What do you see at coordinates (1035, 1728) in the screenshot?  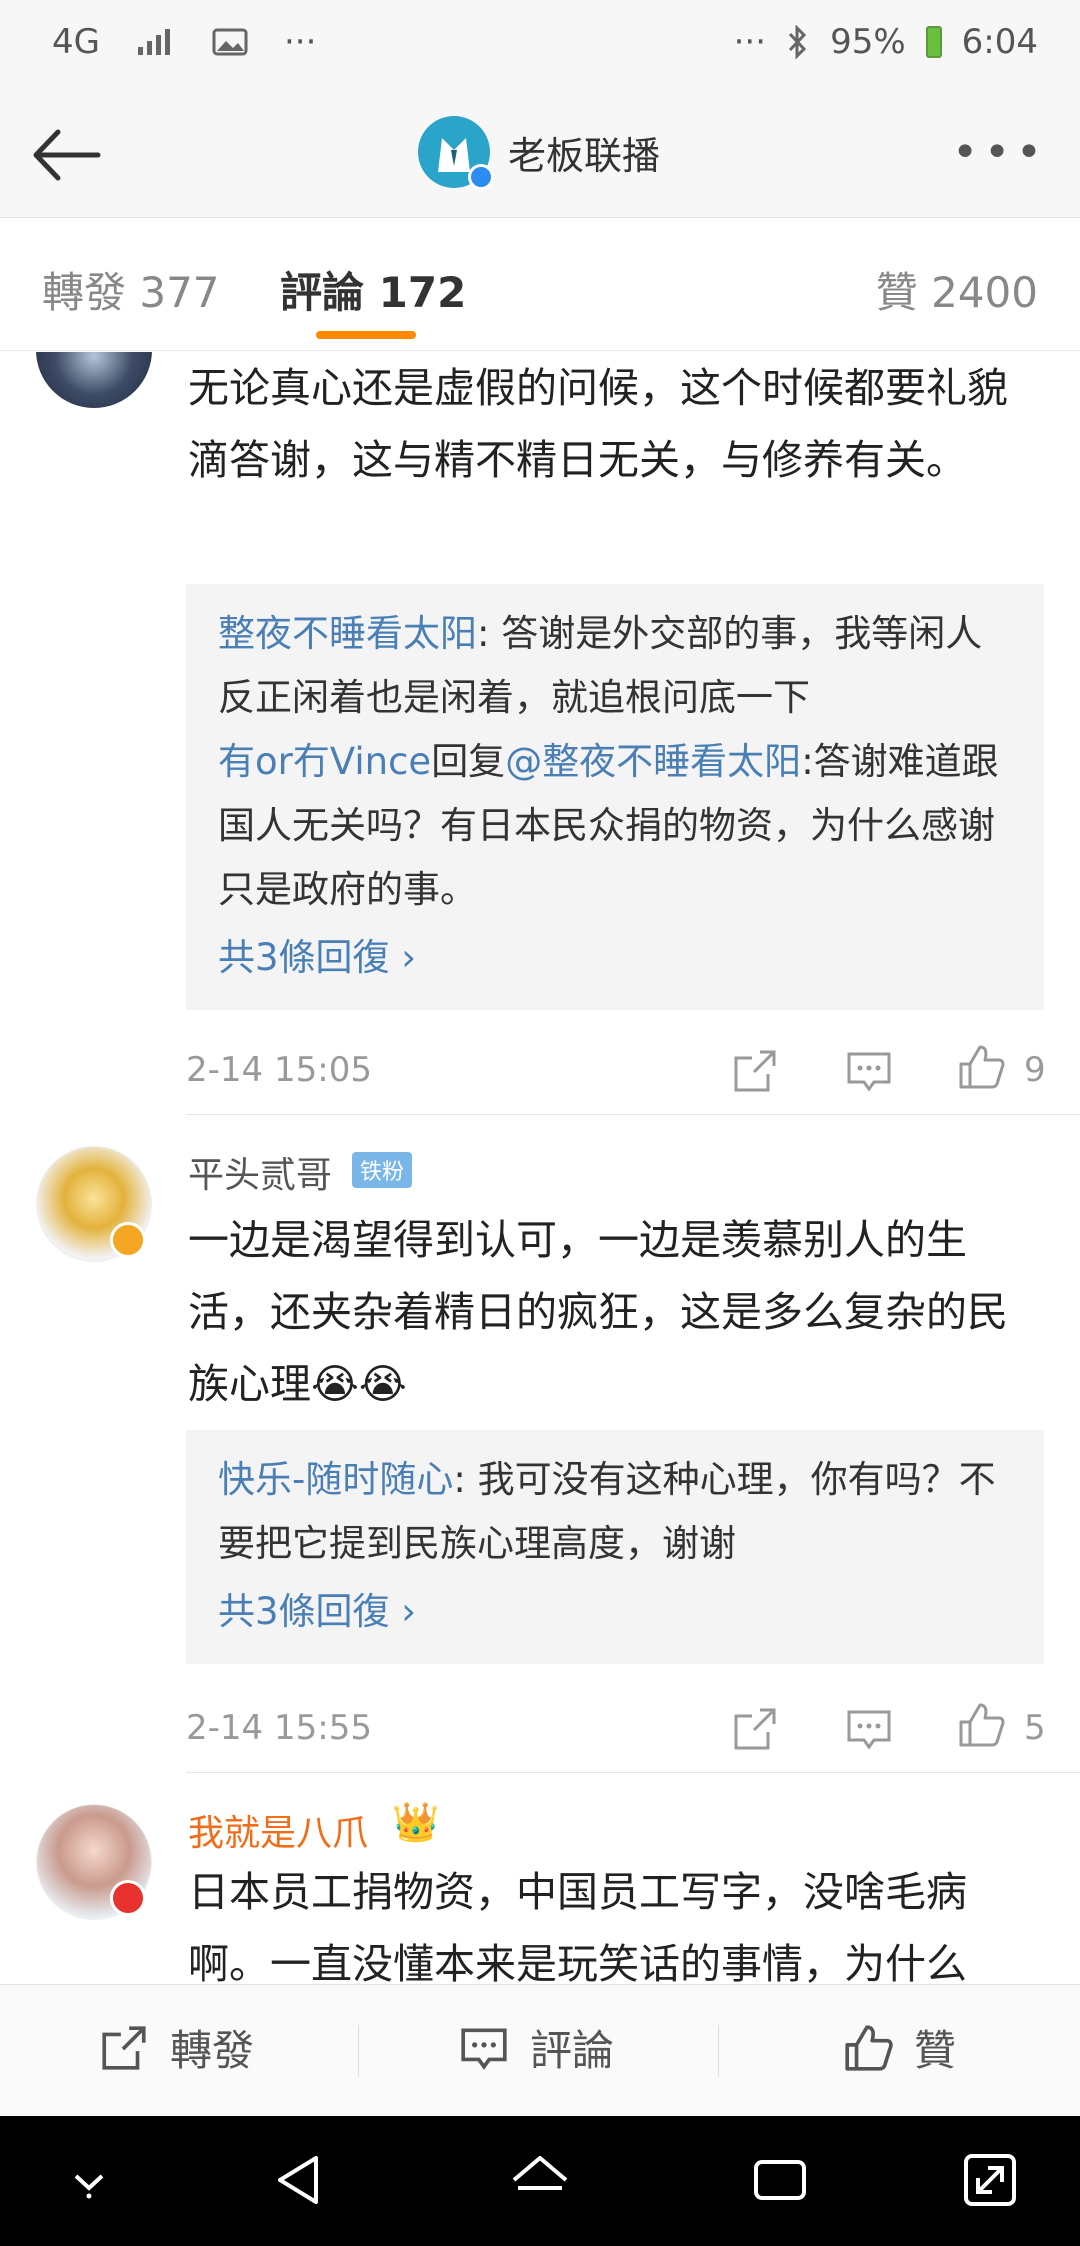 I see `like-count: 5` at bounding box center [1035, 1728].